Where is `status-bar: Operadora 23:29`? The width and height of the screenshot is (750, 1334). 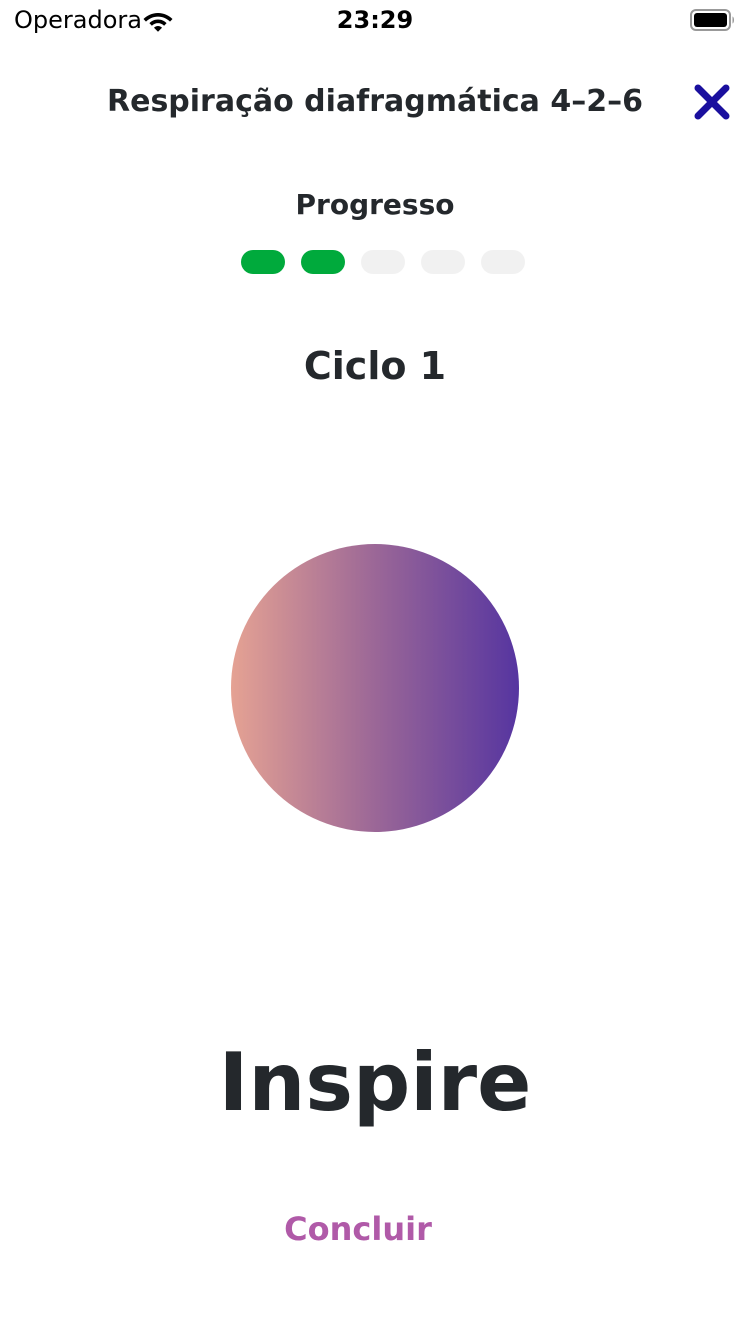 status-bar: Operadora 23:29 is located at coordinates (375, 20).